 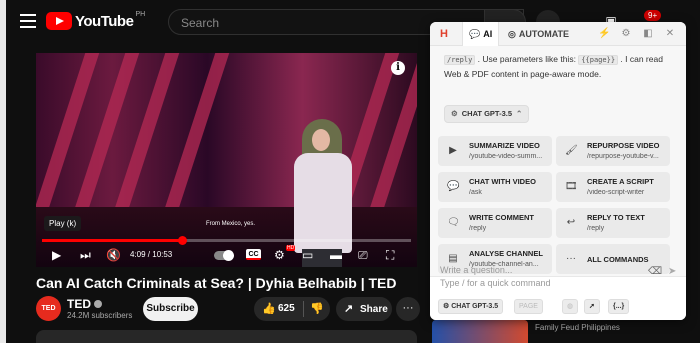 I want to click on channel-name: TED, so click(x=84, y=304).